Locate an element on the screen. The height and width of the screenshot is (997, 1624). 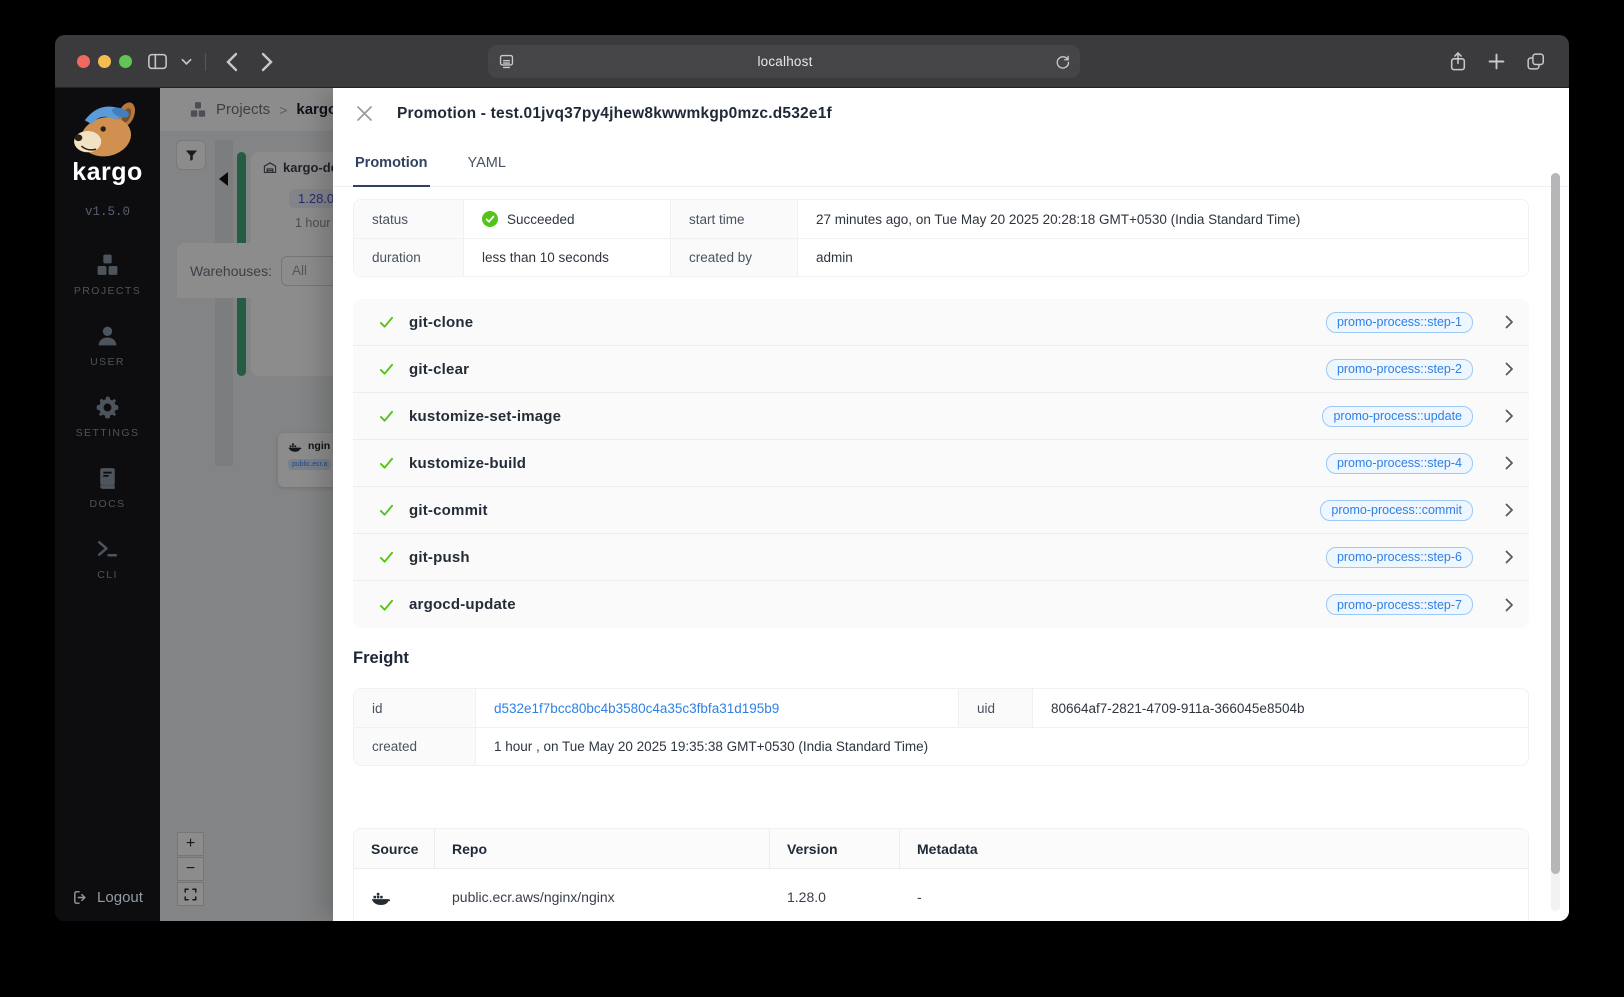
minimize-window-button is located at coordinates (104, 61).